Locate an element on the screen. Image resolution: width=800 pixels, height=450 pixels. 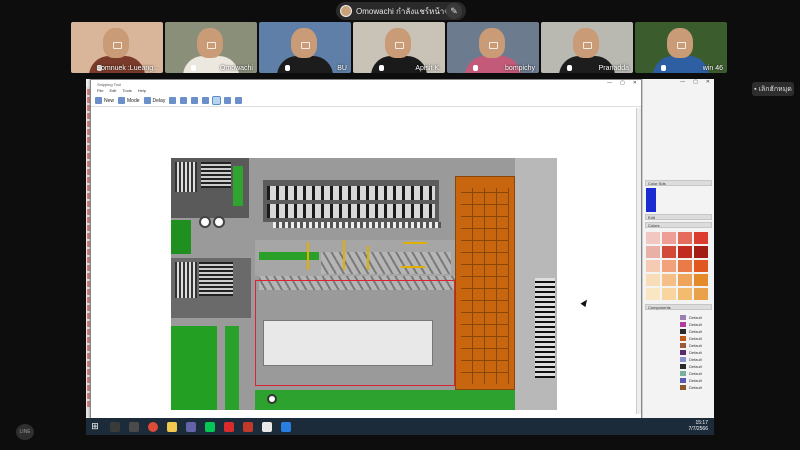
components-header: Components is located at coordinates (678, 307).